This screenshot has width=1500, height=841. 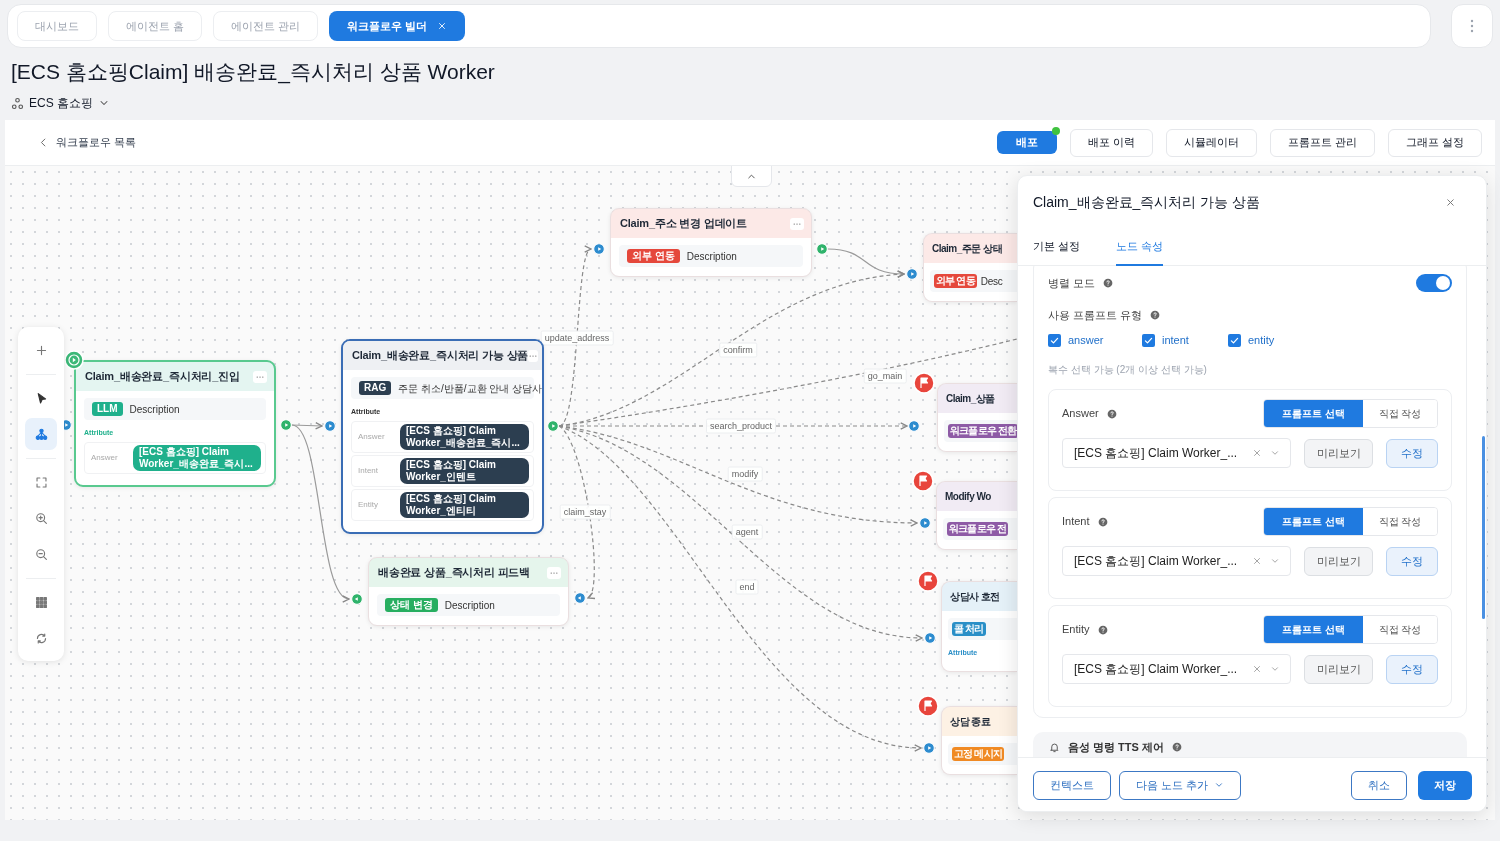 I want to click on edge-label: update_address, so click(x=577, y=338).